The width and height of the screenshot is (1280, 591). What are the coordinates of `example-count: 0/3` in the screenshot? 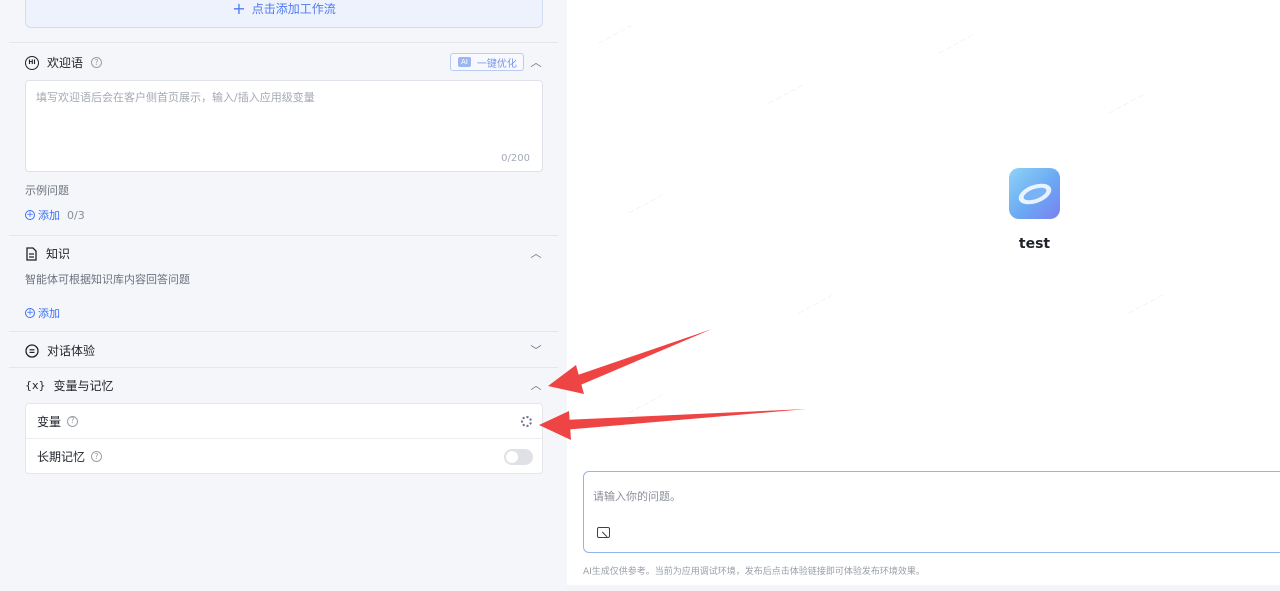 It's located at (76, 215).